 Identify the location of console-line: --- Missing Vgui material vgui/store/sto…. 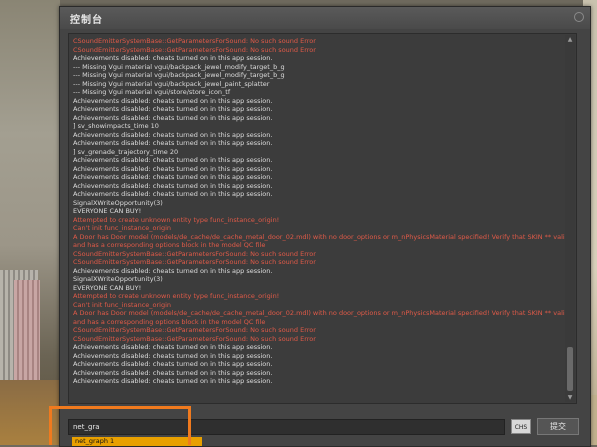
(152, 92).